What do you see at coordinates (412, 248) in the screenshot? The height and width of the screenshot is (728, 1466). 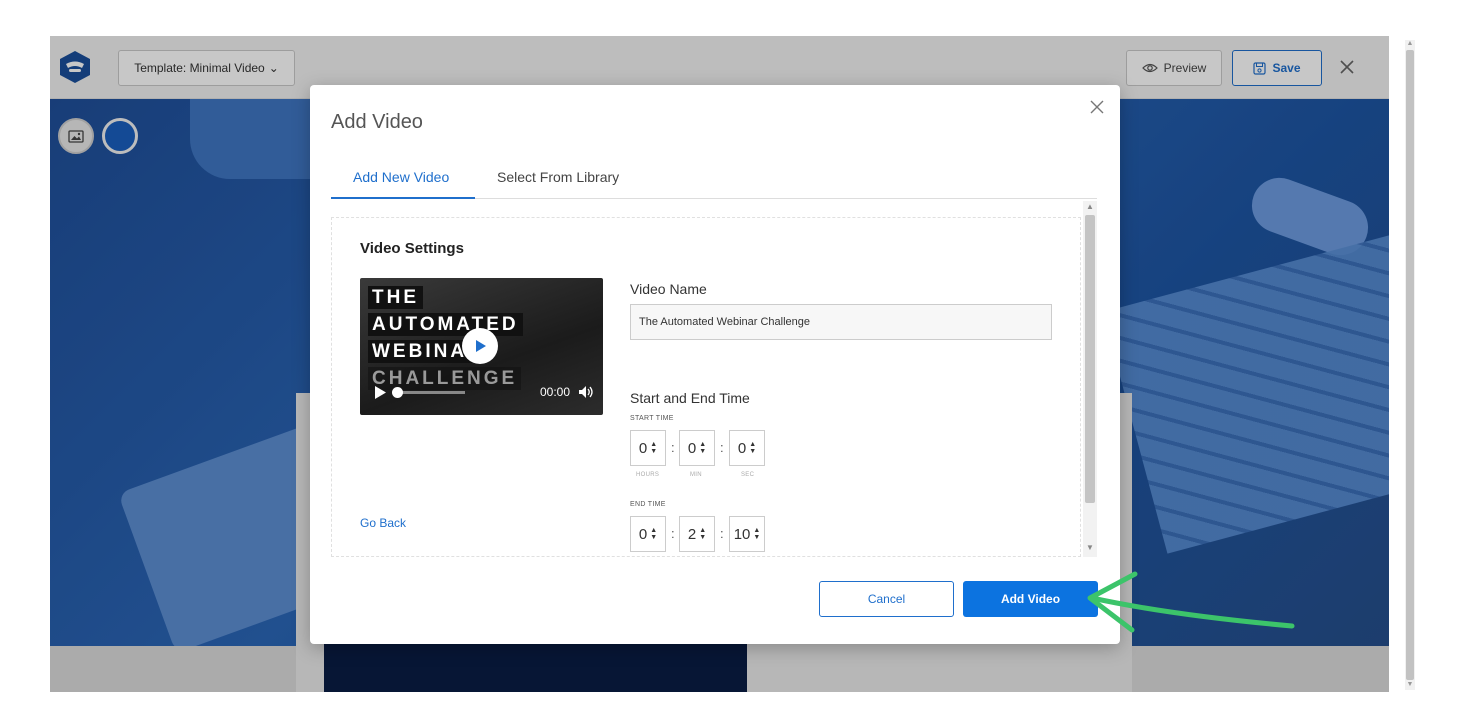 I see `video-settings-title: Video Settings` at bounding box center [412, 248].